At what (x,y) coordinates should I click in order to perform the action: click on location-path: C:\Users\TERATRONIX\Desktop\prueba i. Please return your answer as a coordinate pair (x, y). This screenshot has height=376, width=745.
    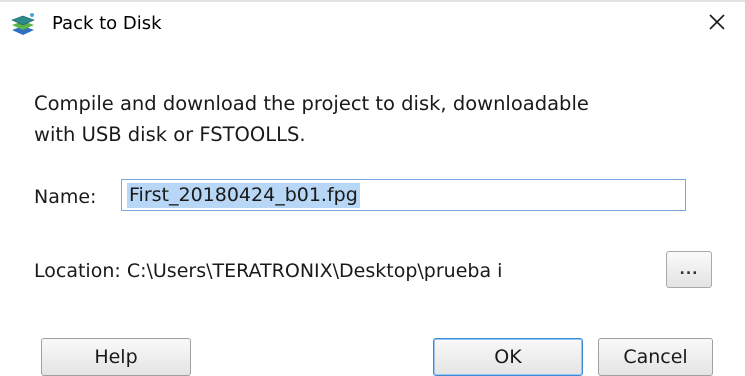
    Looking at the image, I should click on (314, 271).